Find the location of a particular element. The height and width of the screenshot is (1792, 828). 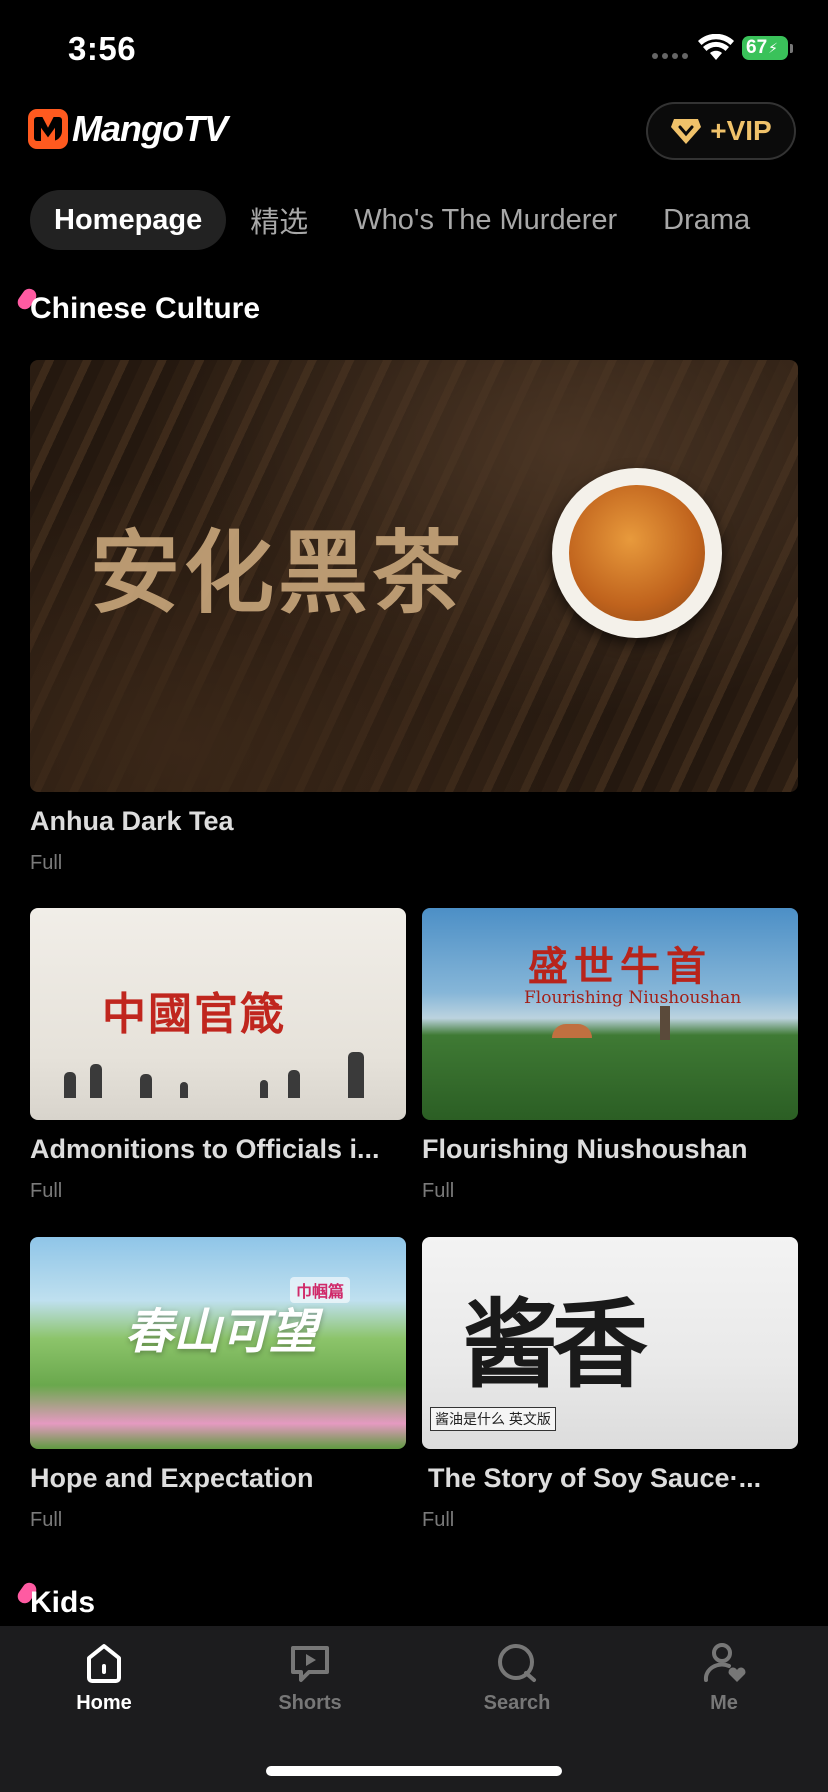

home-indicator is located at coordinates (414, 1771).